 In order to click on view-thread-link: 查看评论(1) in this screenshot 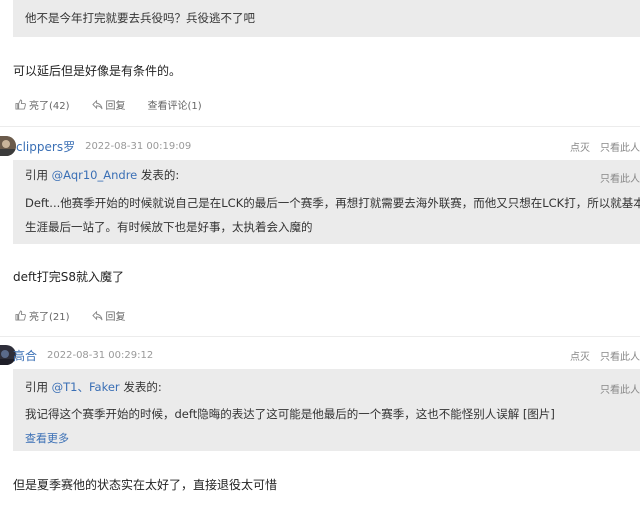, I will do `click(175, 104)`.